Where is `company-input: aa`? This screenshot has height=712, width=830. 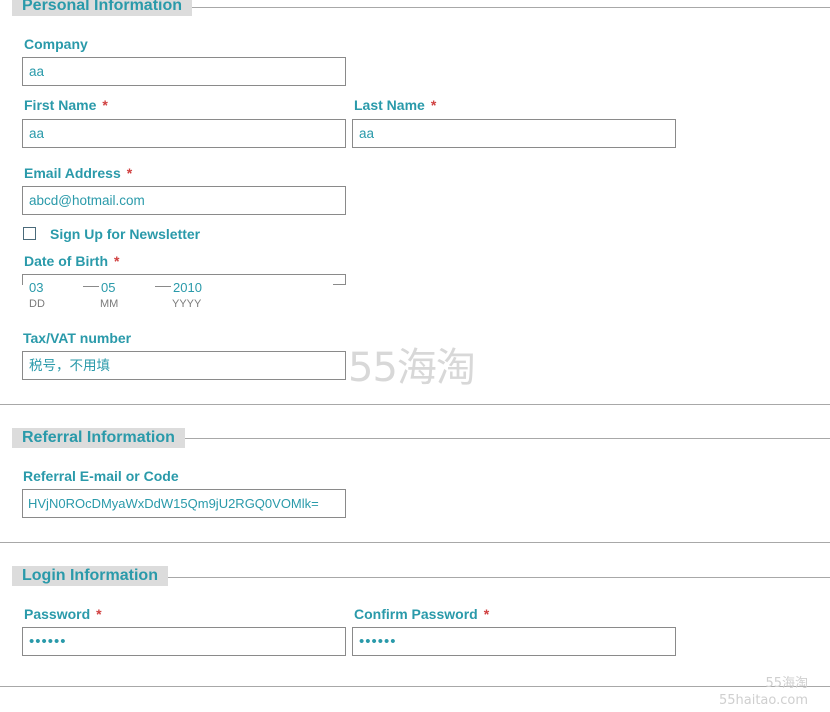 company-input: aa is located at coordinates (184, 71).